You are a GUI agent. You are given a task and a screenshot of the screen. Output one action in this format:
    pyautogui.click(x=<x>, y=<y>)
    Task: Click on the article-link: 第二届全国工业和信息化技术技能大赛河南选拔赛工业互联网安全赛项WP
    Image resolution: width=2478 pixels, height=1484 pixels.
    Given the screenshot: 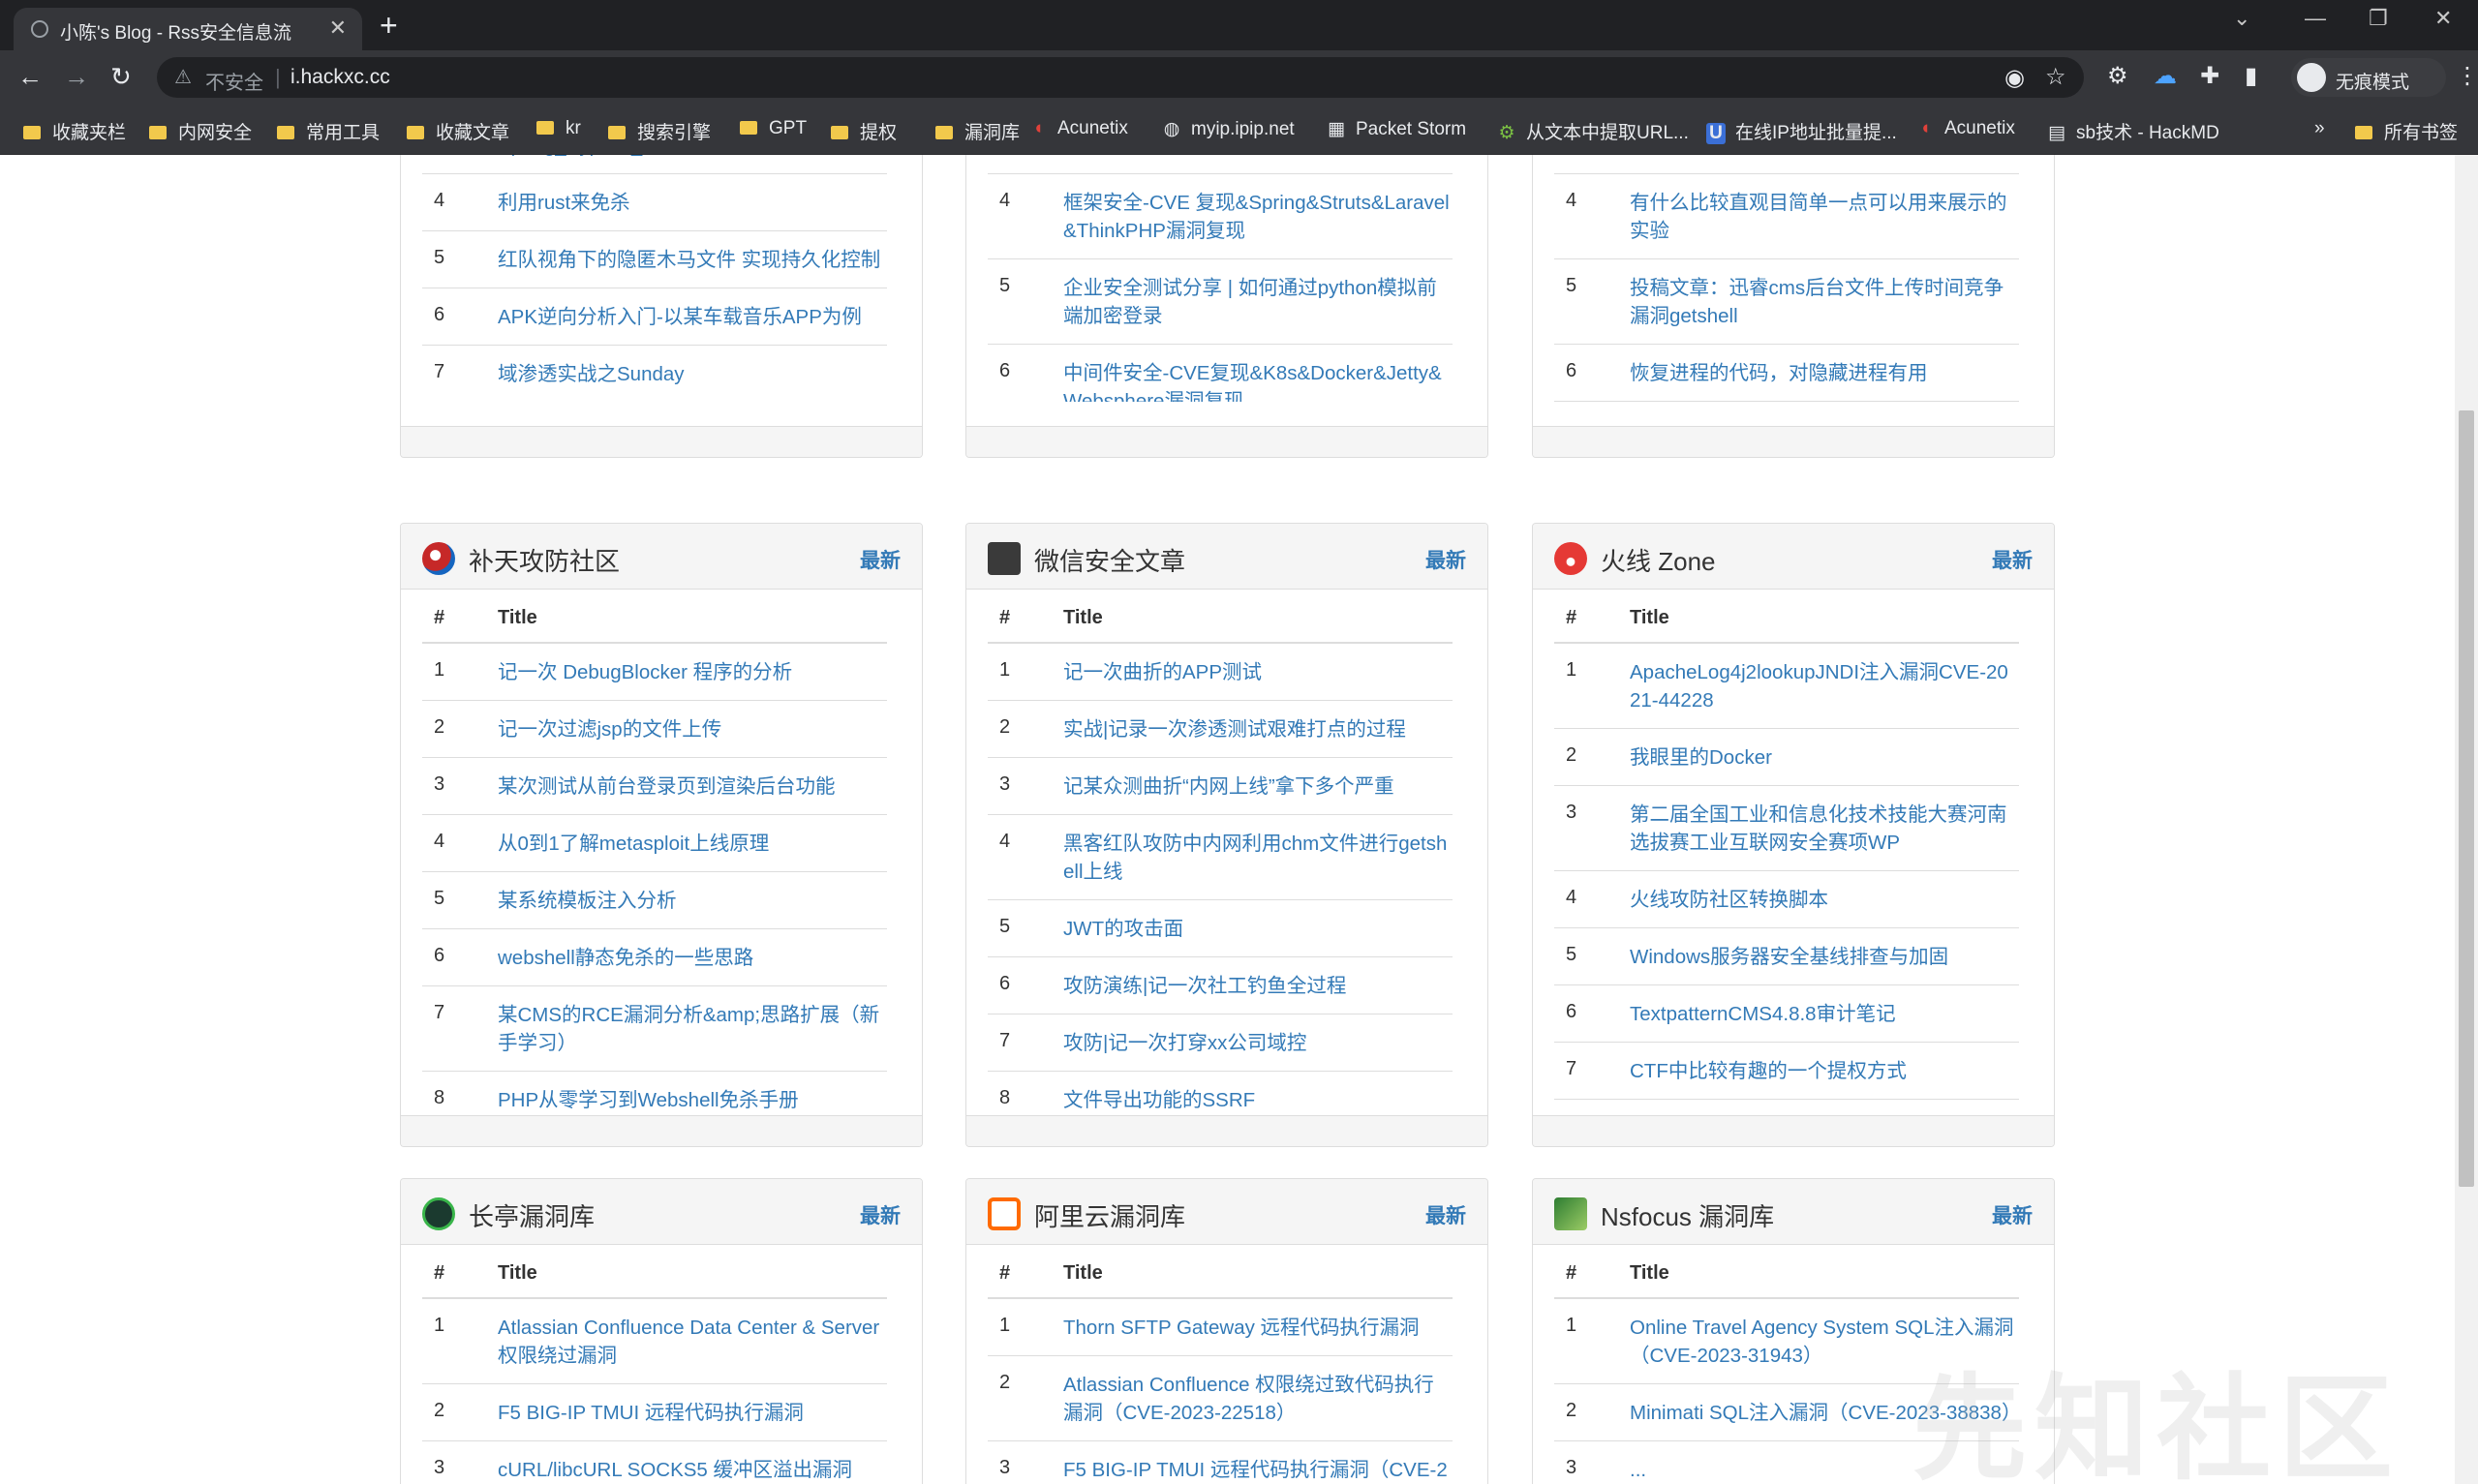 What is the action you would take?
    pyautogui.click(x=1824, y=829)
    